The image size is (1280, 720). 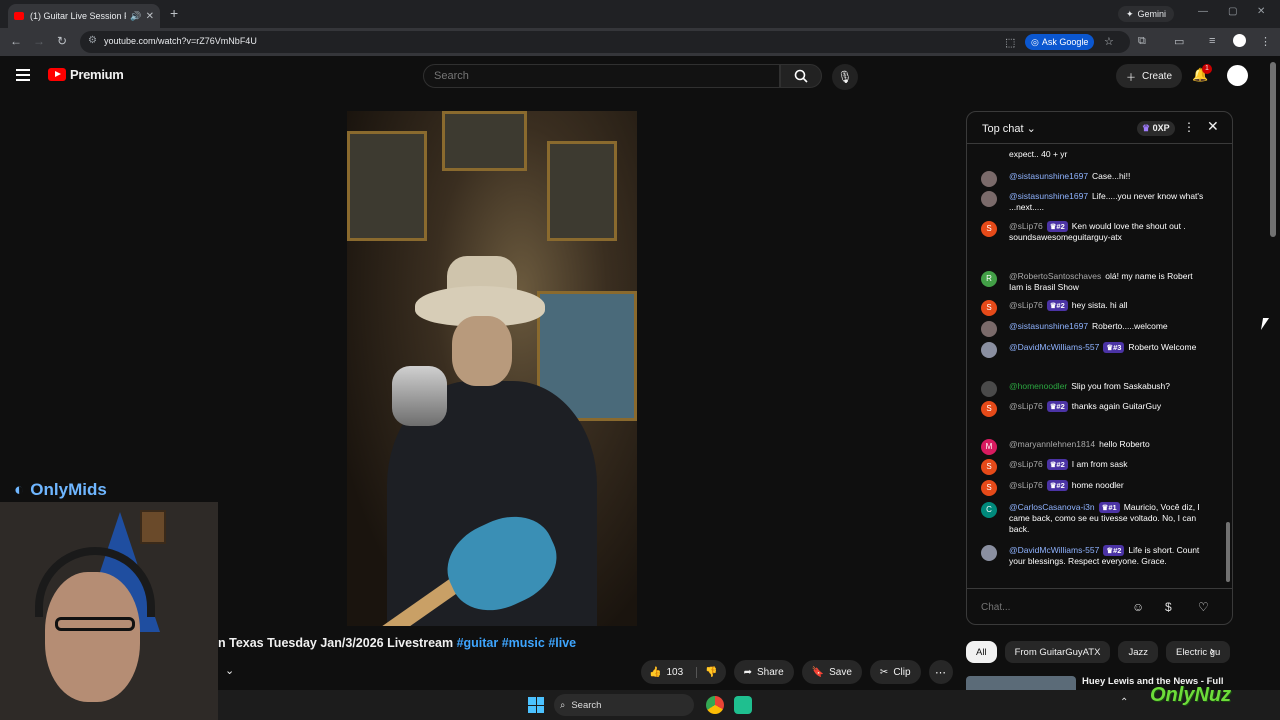 I want to click on chat-author: @homenoodler, so click(x=1038, y=386).